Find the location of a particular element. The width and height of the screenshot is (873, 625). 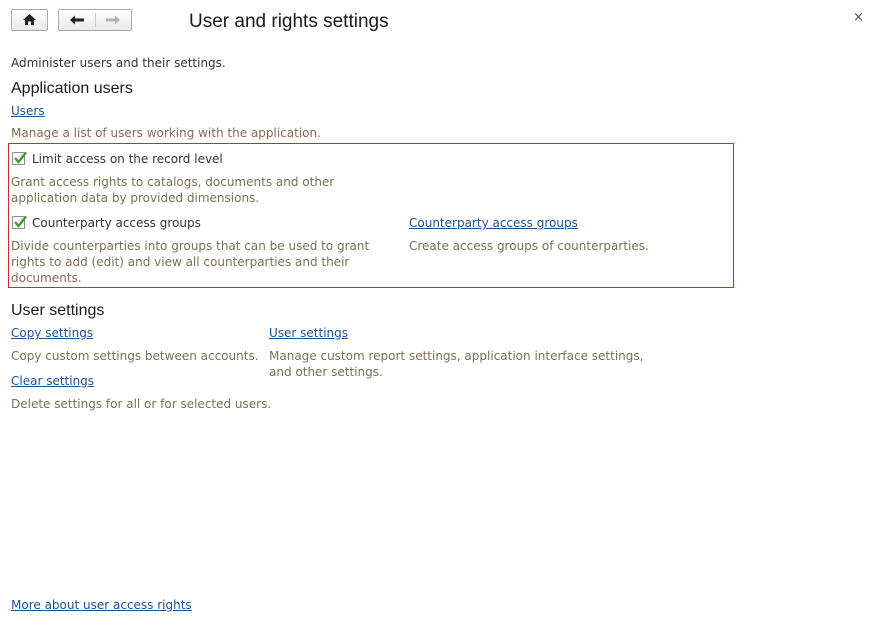

home-button is located at coordinates (29, 20).